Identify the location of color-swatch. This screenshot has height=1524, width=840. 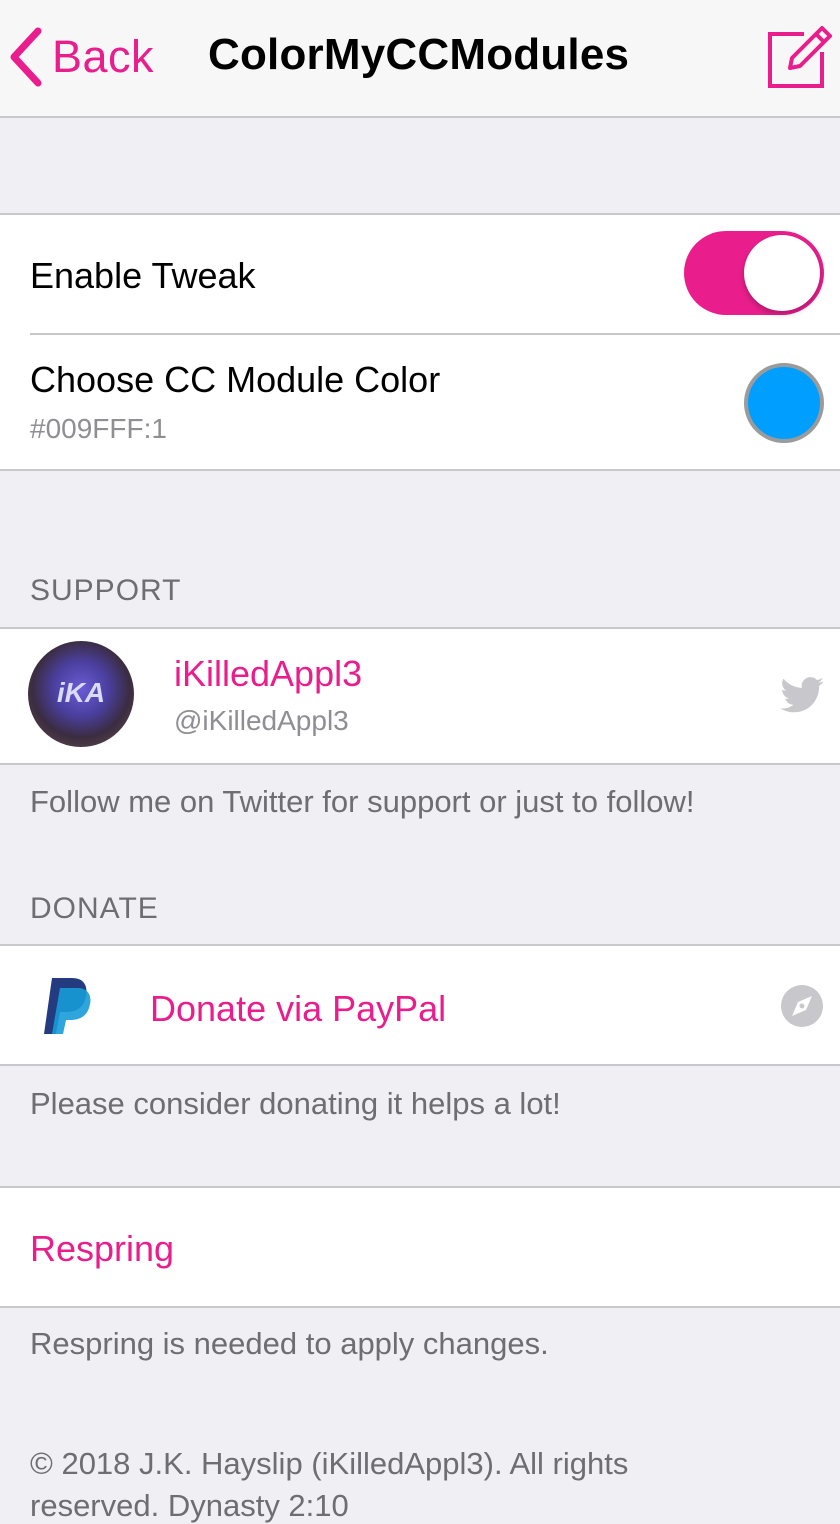
(784, 403).